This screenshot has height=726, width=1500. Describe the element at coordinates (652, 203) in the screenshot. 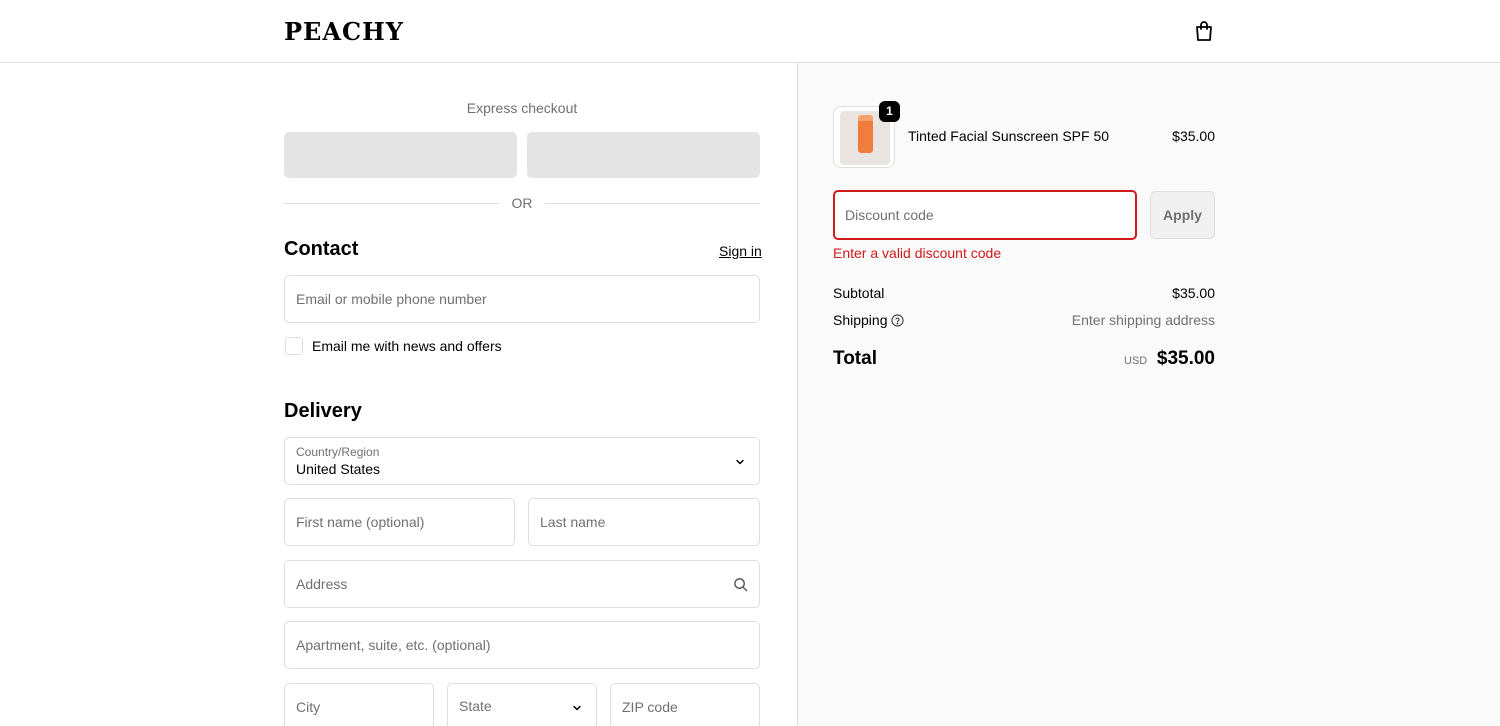

I see `divider-line-right` at that location.